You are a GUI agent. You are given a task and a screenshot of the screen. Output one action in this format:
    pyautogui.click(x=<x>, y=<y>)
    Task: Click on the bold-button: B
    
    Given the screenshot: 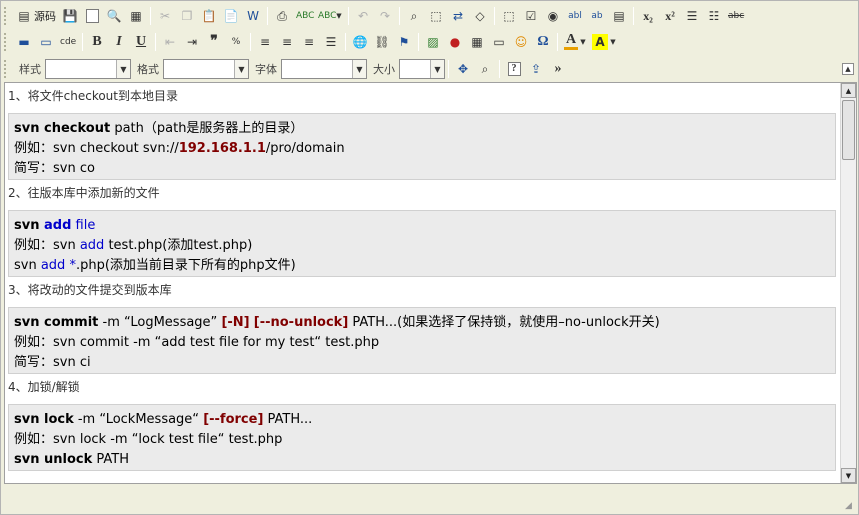 What is the action you would take?
    pyautogui.click(x=97, y=42)
    